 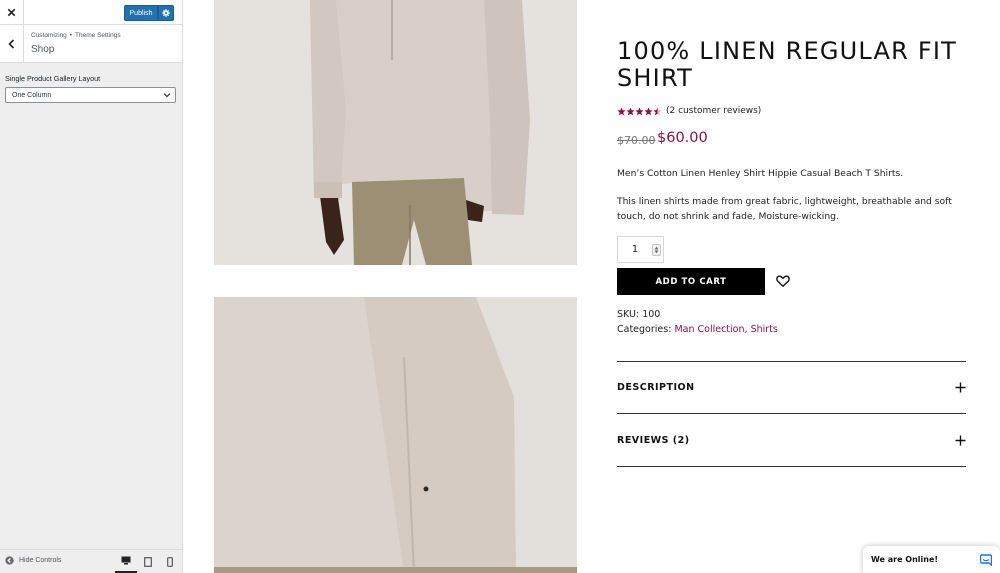 I want to click on chat-bubble-icon, so click(x=986, y=559).